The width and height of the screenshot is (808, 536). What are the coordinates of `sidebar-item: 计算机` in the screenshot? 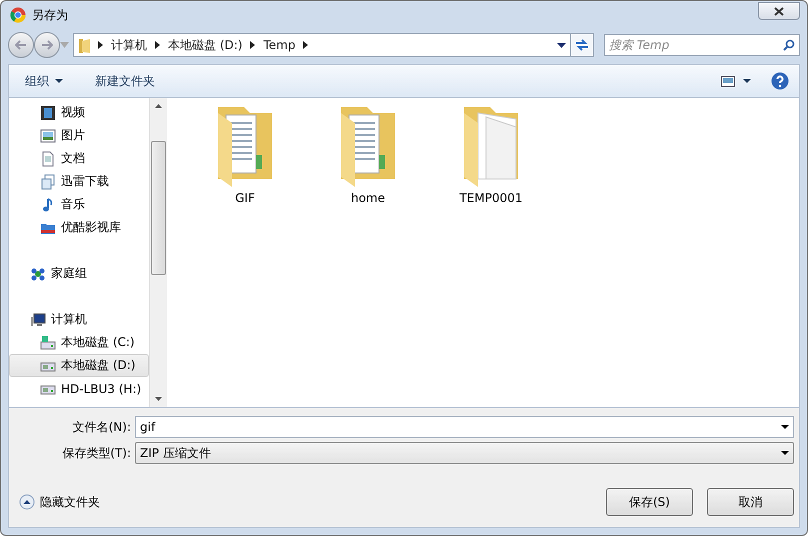 It's located at (79, 319).